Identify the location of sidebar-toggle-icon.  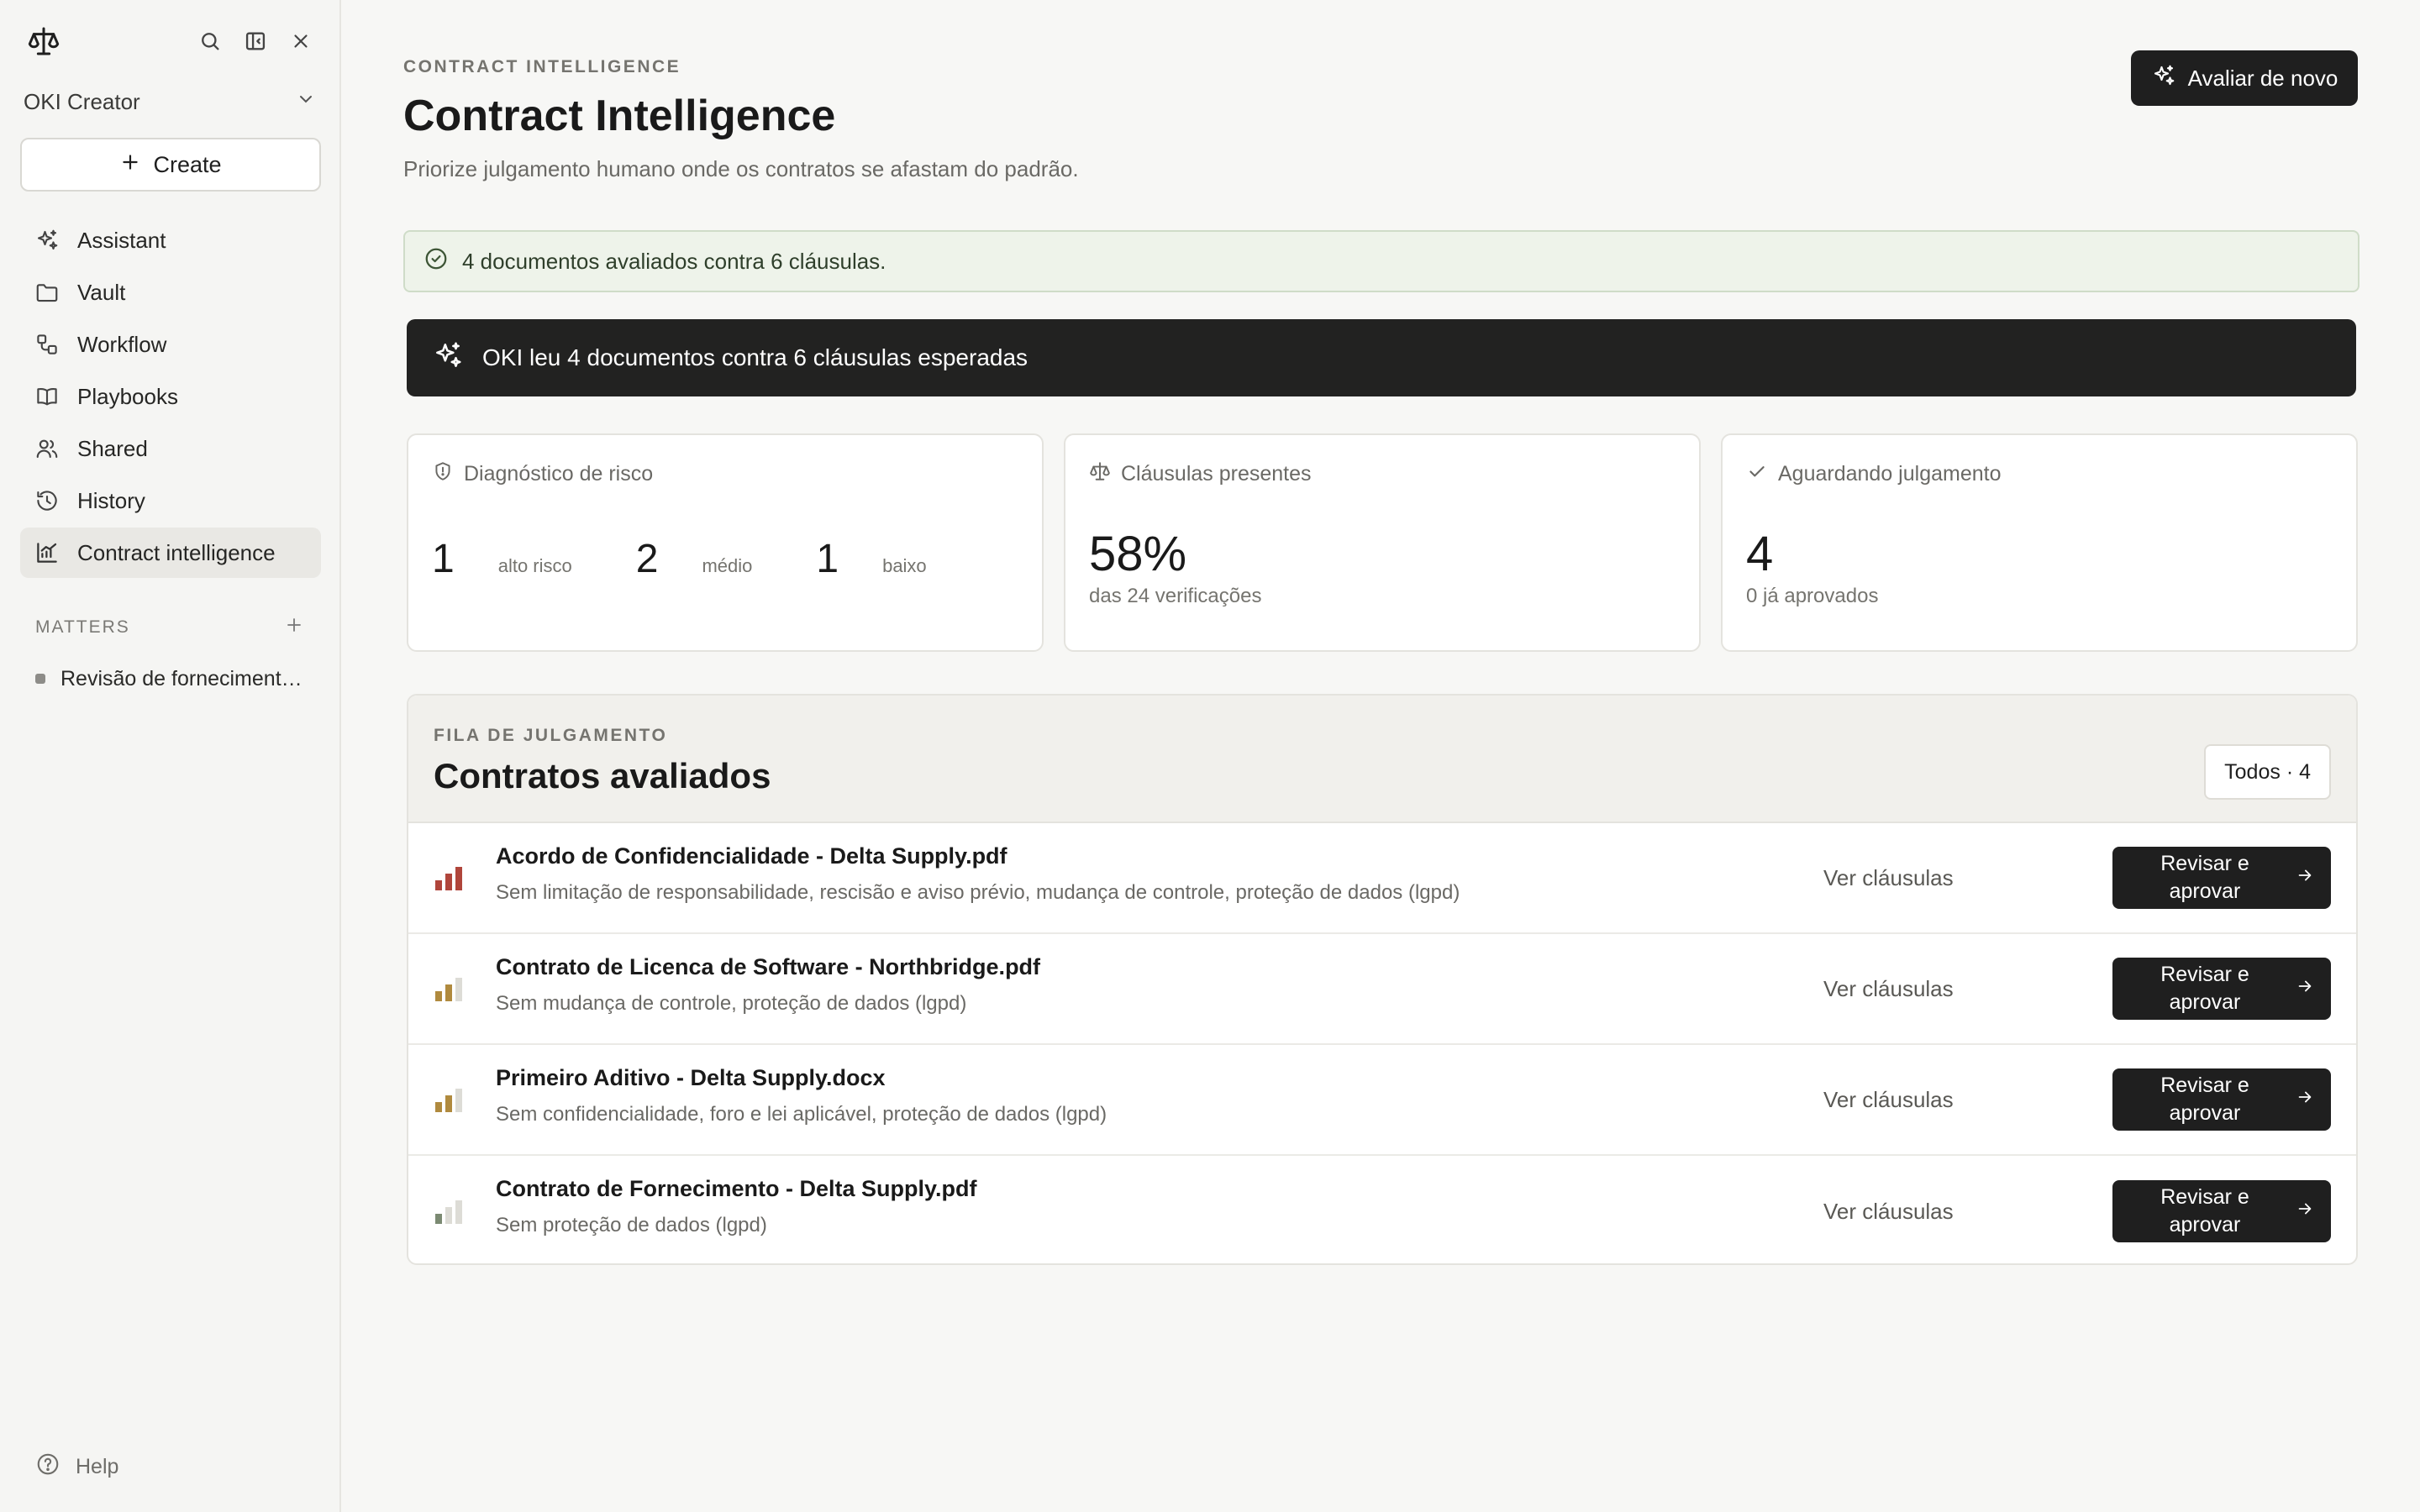
(255, 41).